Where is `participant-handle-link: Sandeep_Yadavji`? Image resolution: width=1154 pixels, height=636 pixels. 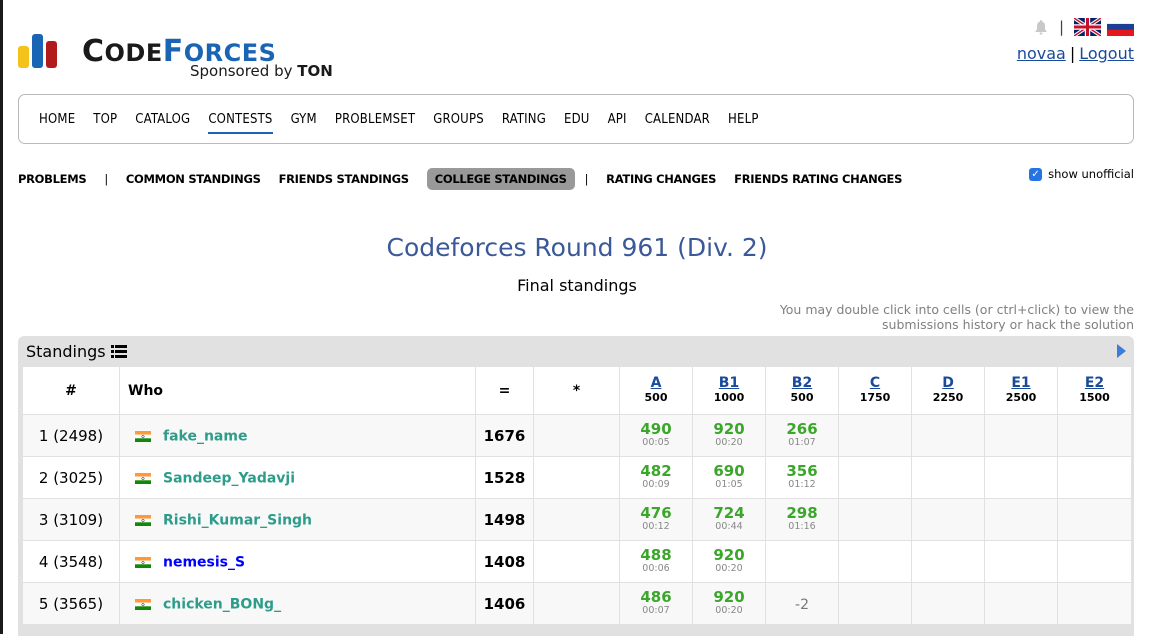
participant-handle-link: Sandeep_Yadavji is located at coordinates (229, 479).